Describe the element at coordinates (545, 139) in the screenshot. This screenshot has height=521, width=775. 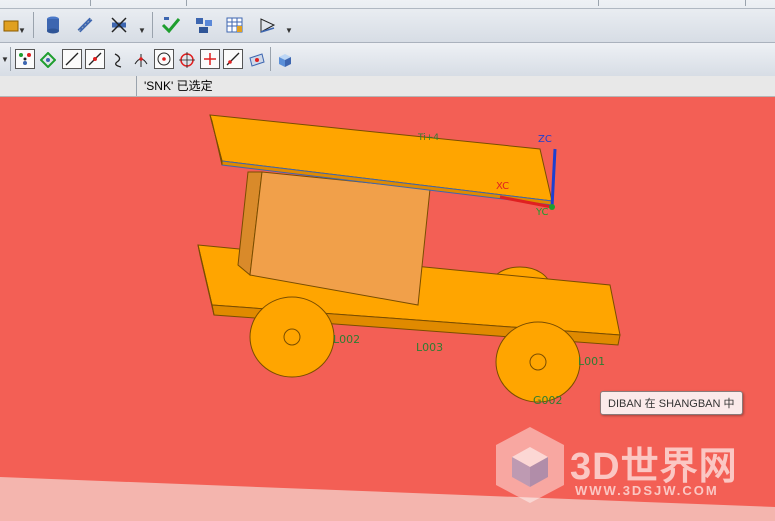
I see `zc-label: ZC` at that location.